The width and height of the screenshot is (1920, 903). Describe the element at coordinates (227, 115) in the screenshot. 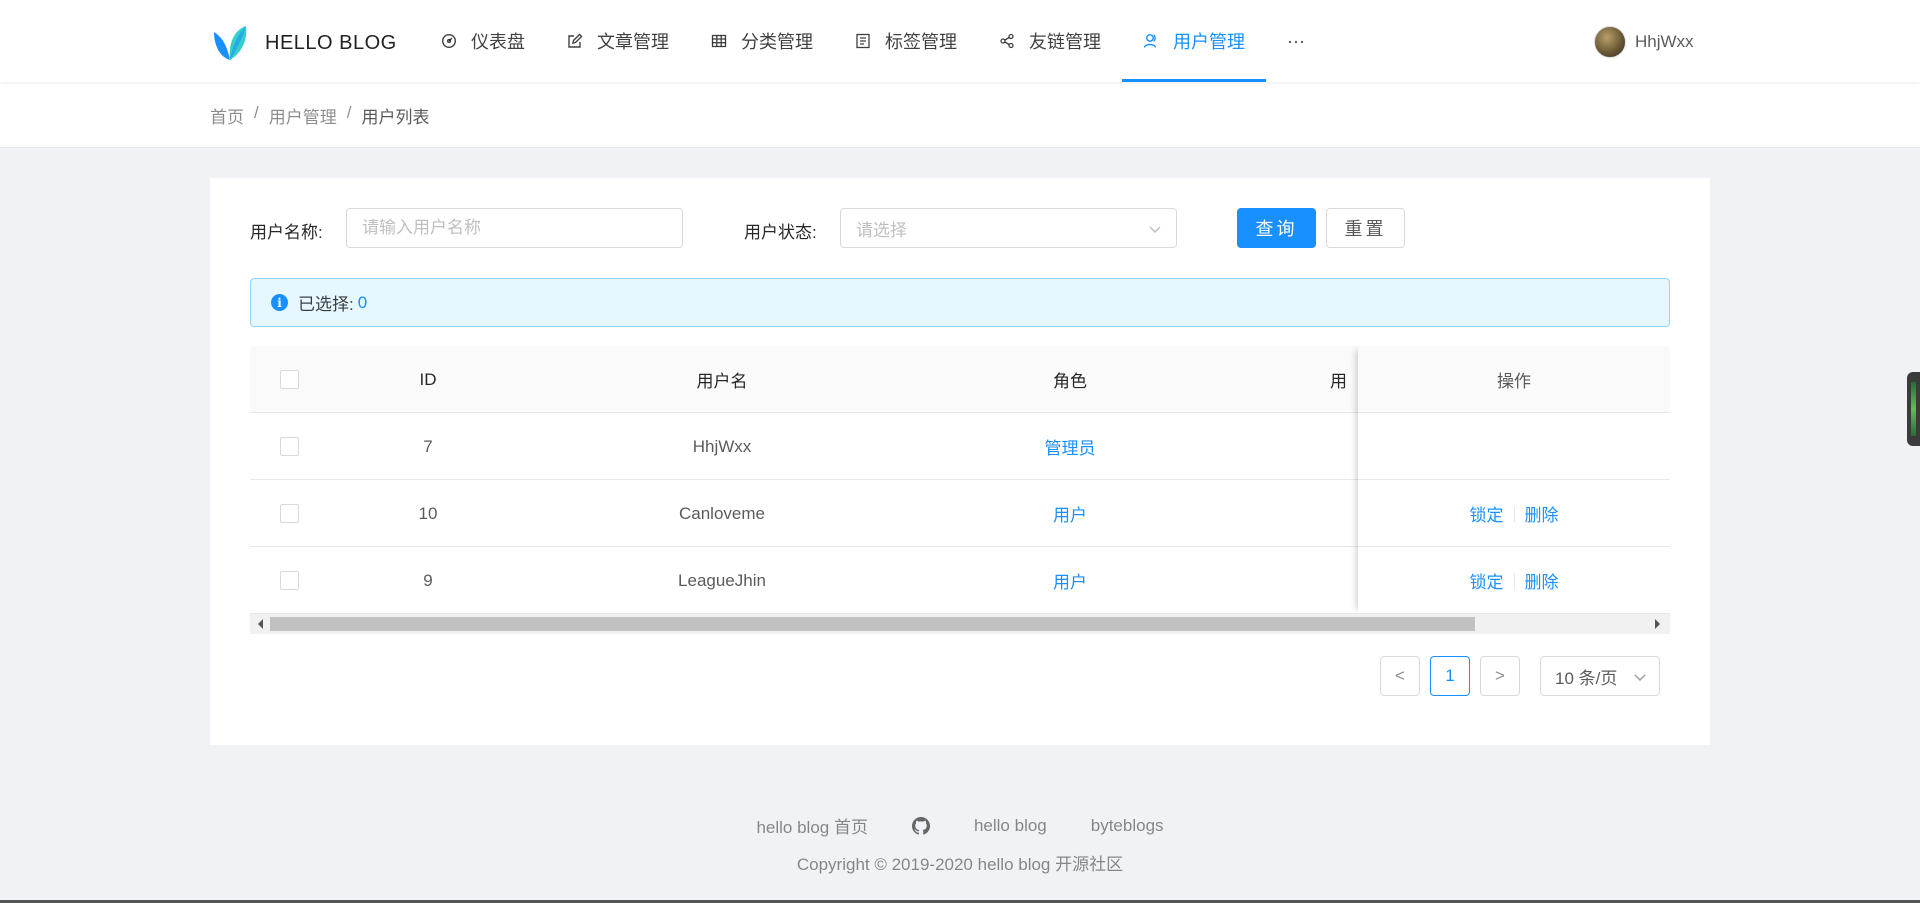

I see `breadcrumb-home: 首页` at that location.